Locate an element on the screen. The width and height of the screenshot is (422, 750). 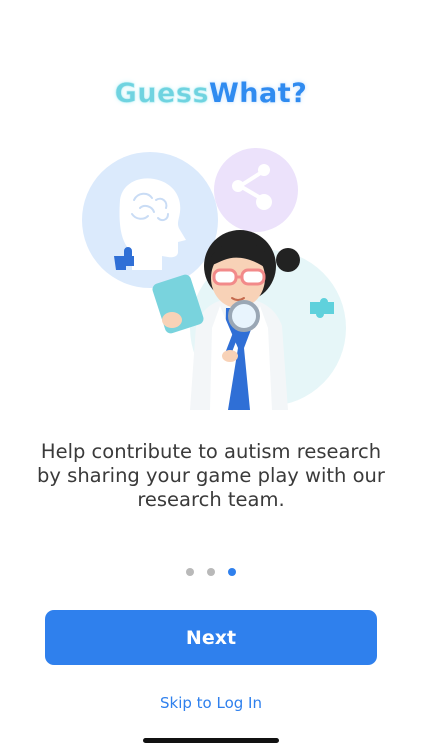
logo-word-guess: Guess is located at coordinates (162, 94).